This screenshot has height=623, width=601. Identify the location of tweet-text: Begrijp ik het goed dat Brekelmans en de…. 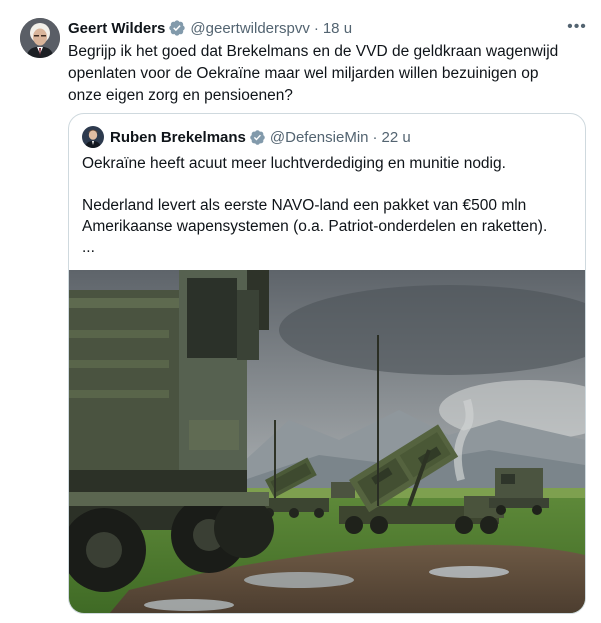
(313, 73).